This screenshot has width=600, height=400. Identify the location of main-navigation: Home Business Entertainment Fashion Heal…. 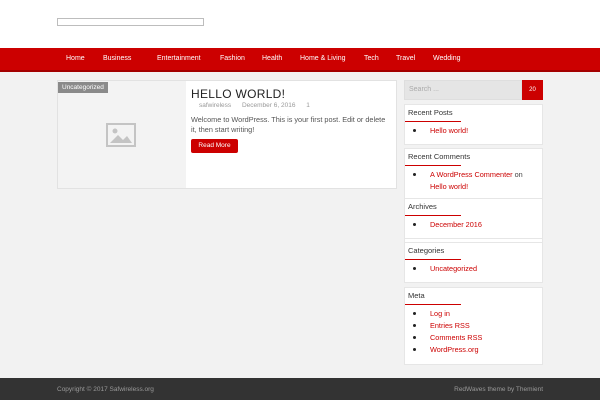
(300, 60).